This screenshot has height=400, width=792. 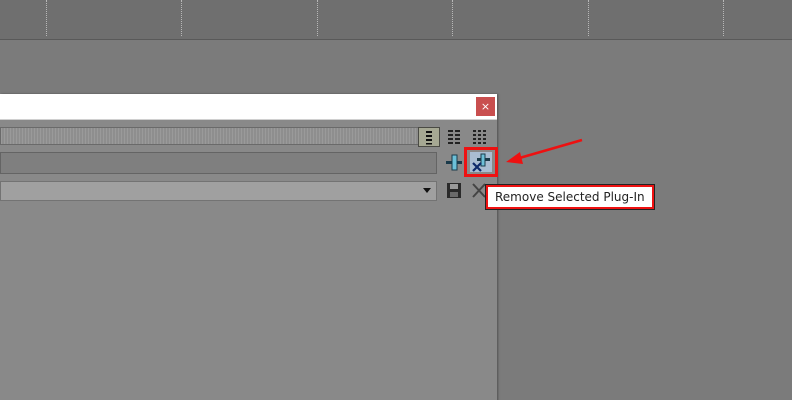 I want to click on view-list-button, so click(x=429, y=137).